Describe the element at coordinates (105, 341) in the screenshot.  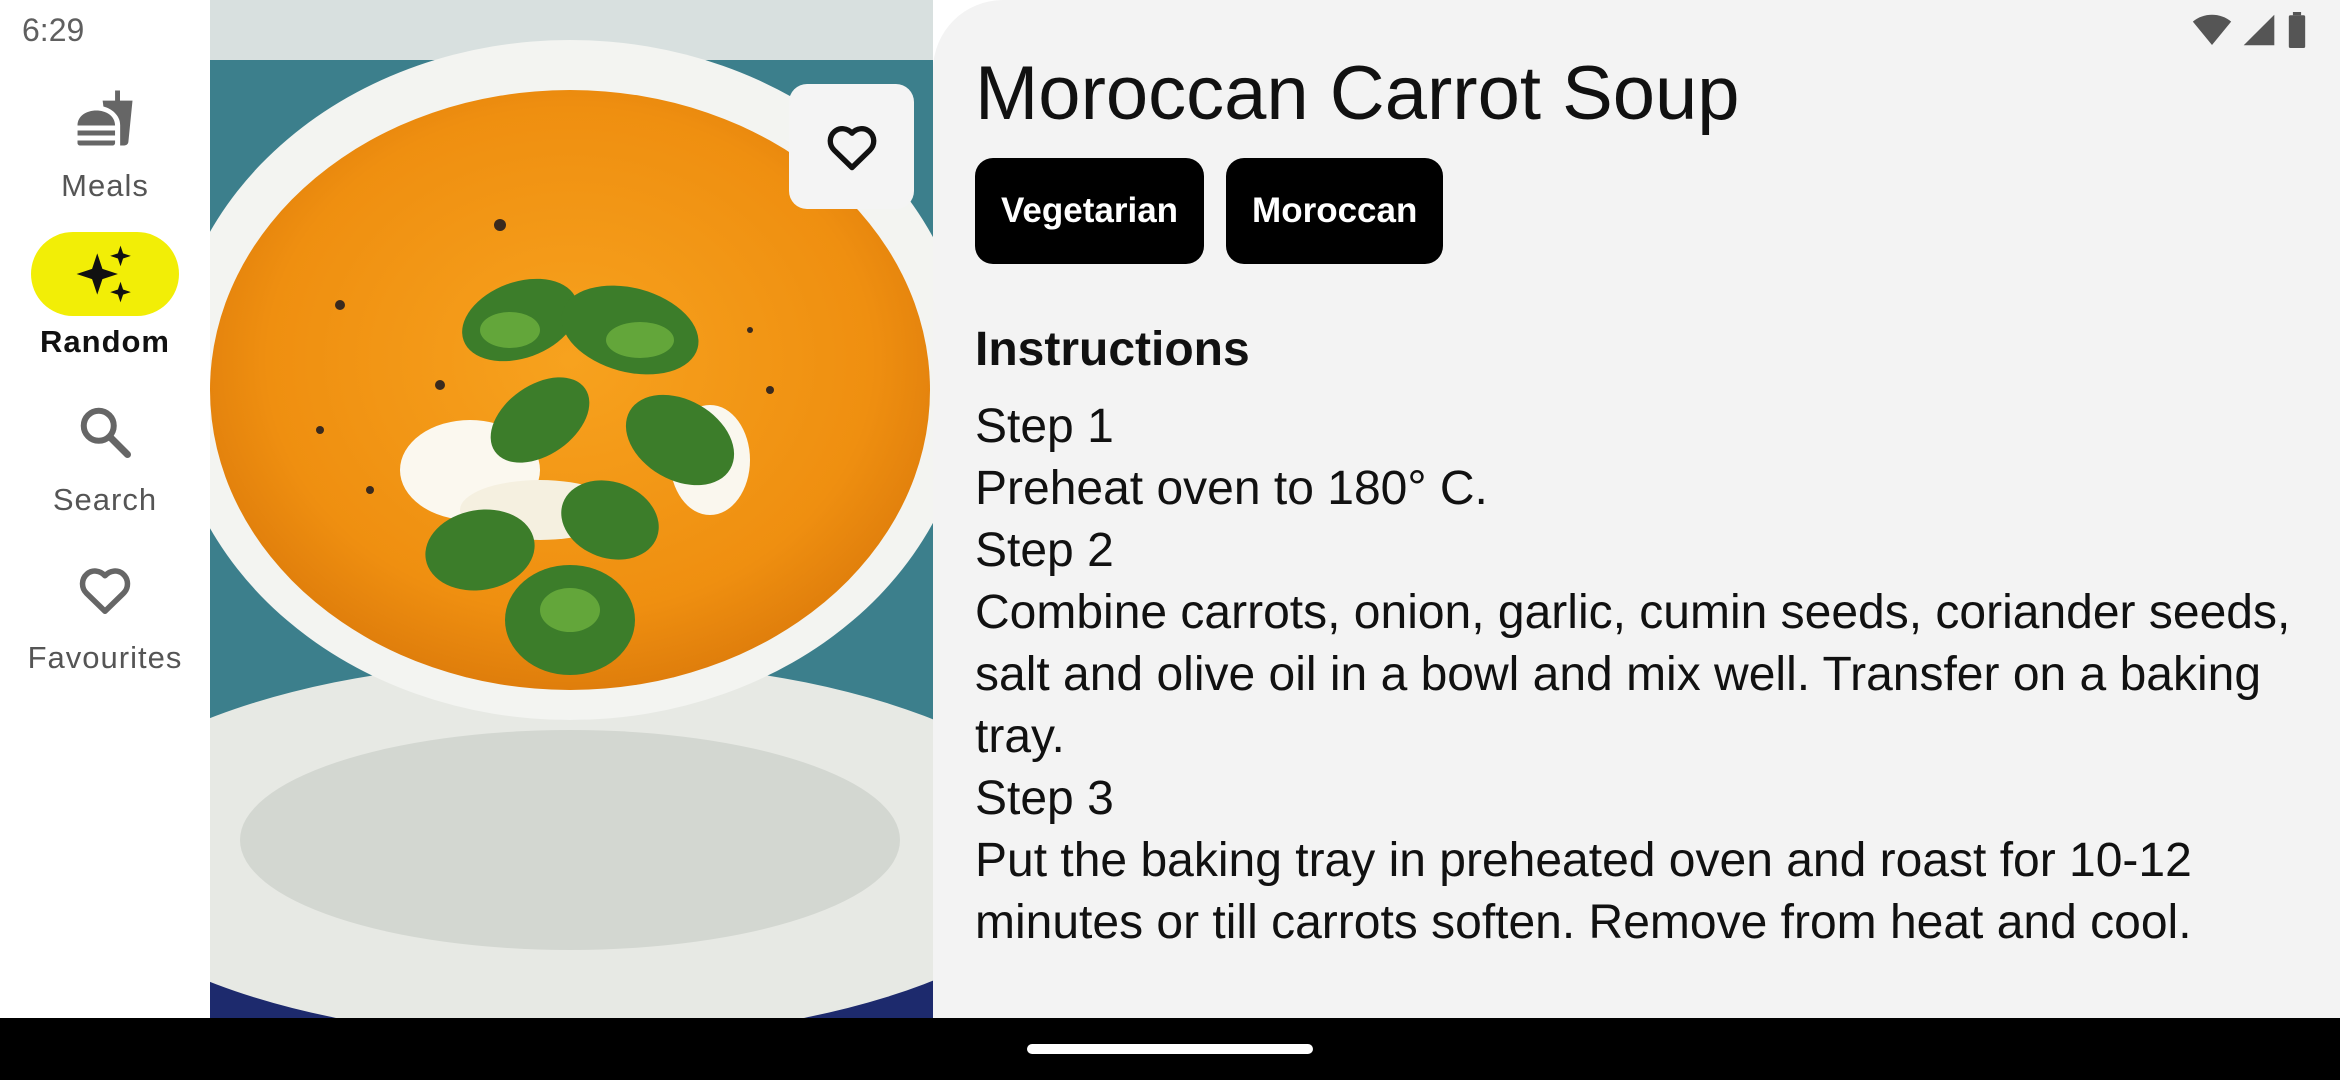
I see `nav-label-random: Random` at that location.